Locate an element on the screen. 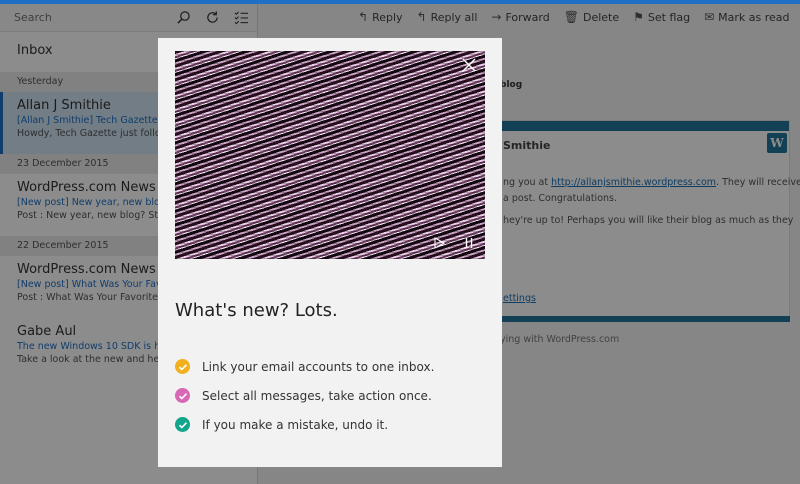  feature-text: If you make a mistake, undo it. is located at coordinates (295, 424).